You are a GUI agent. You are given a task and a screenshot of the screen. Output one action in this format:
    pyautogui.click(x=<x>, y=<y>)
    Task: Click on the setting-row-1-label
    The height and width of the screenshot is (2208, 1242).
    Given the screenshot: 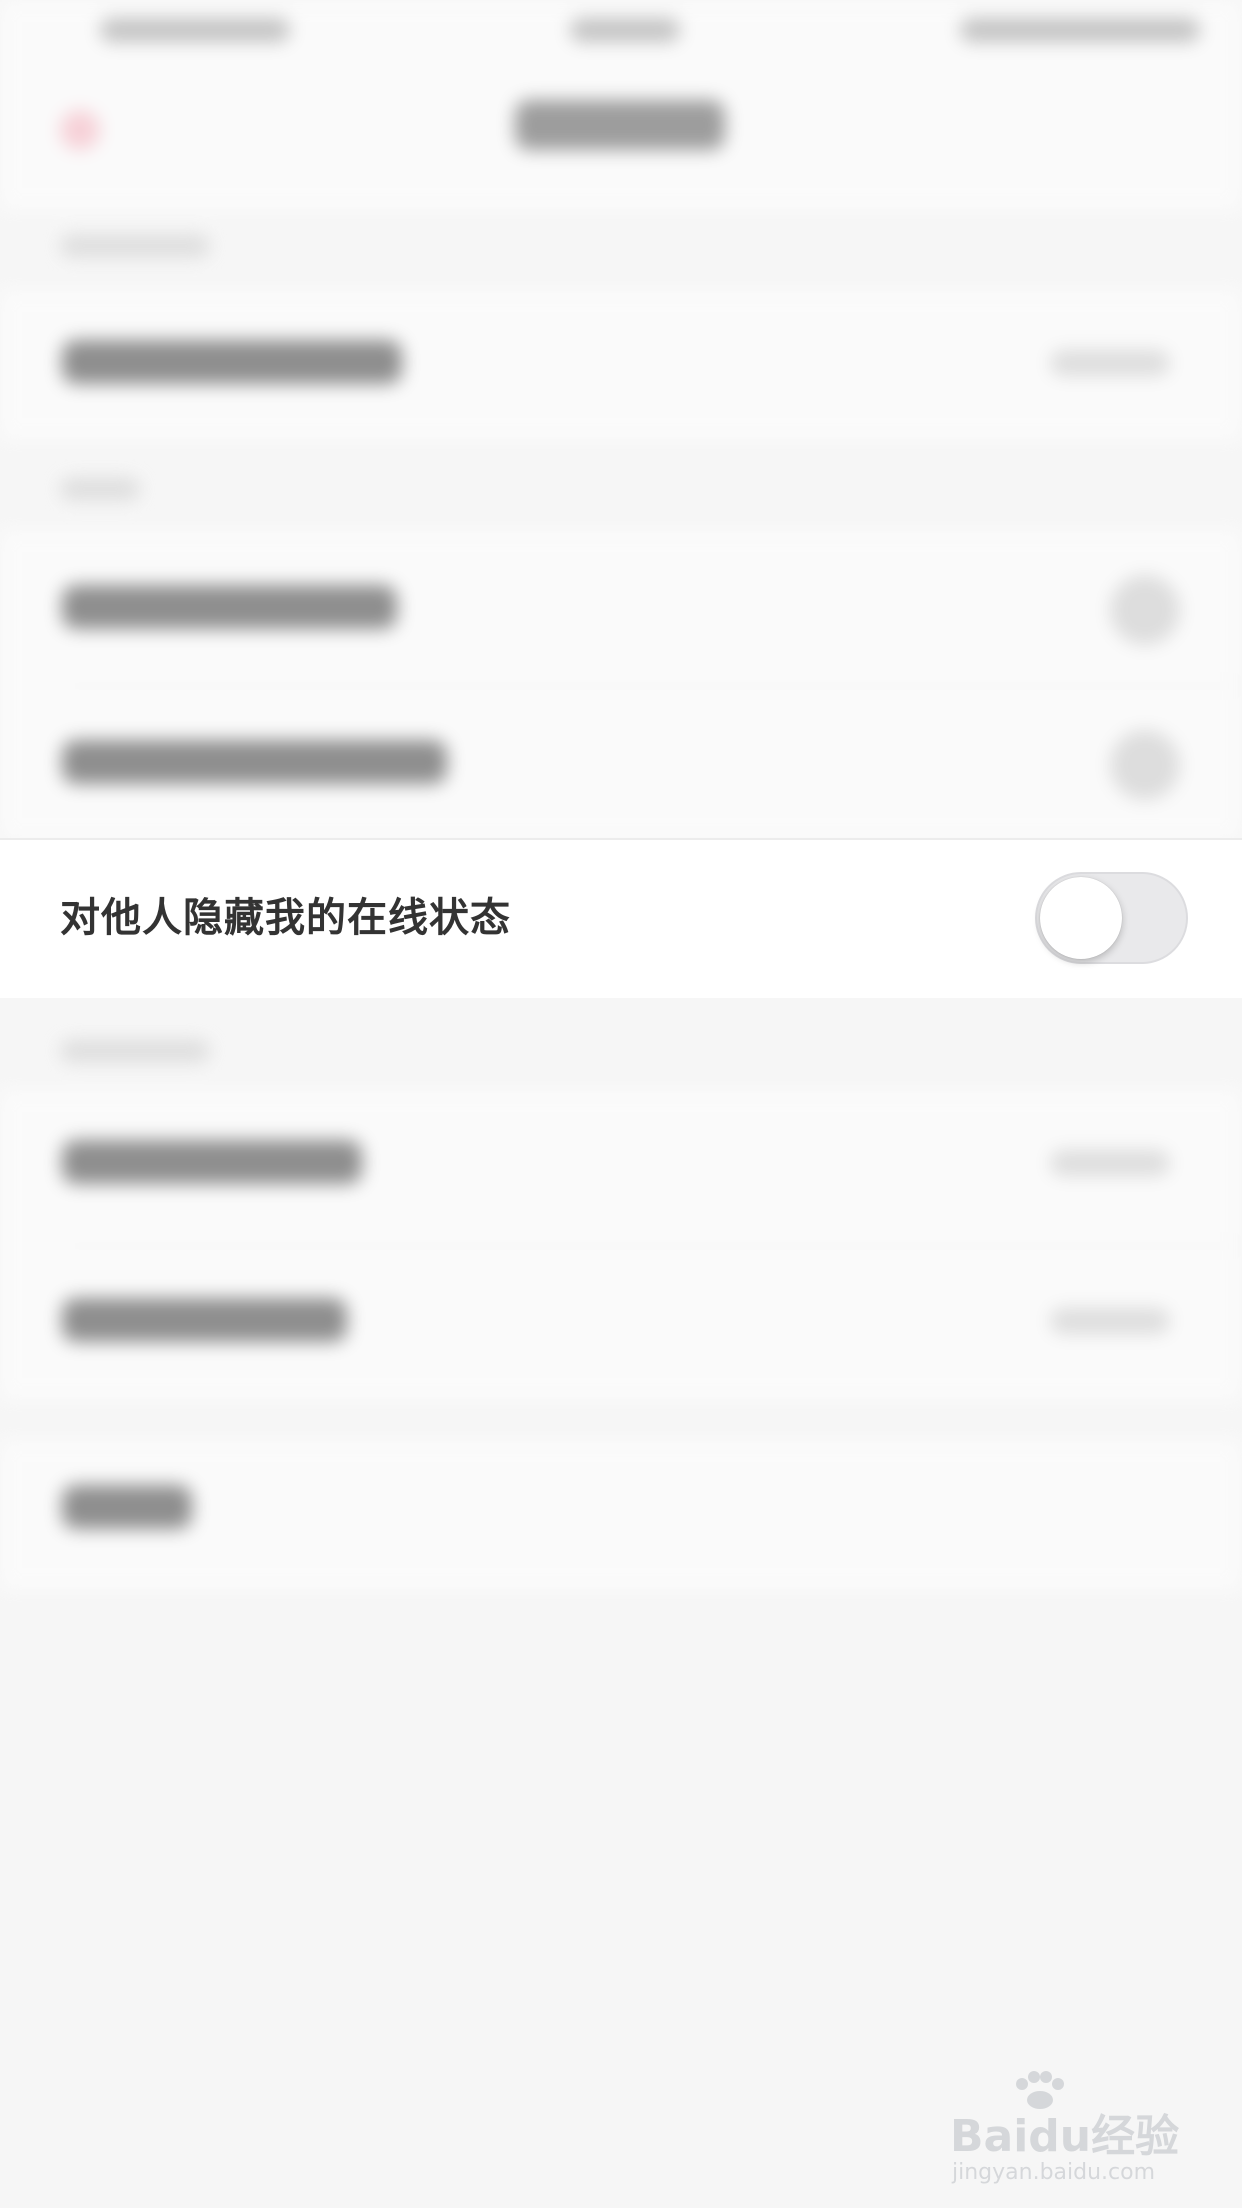 What is the action you would take?
    pyautogui.click(x=232, y=362)
    